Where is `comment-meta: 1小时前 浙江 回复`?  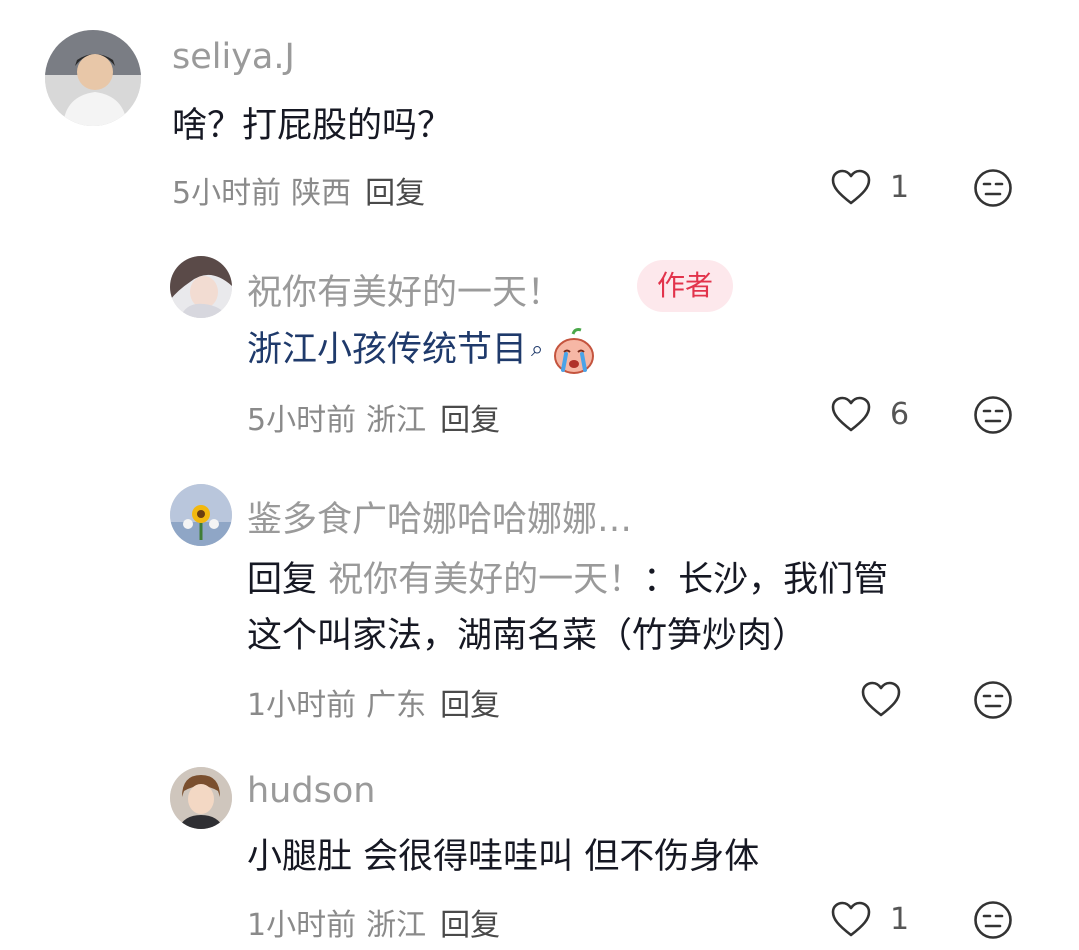 comment-meta: 1小时前 浙江 回复 is located at coordinates (373, 922).